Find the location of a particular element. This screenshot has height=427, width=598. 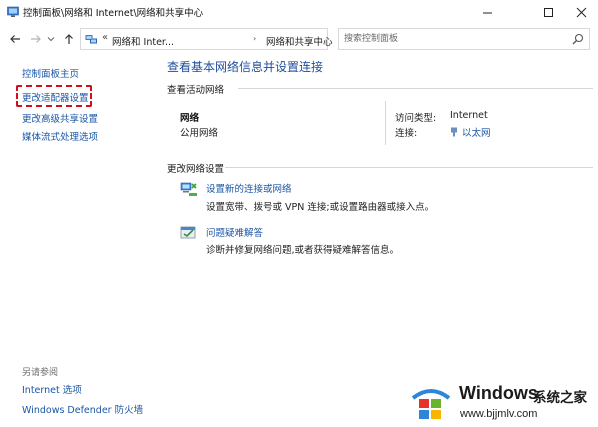

sidebar-item-media-streaming: 媒体流式处理选项 is located at coordinates (60, 136).